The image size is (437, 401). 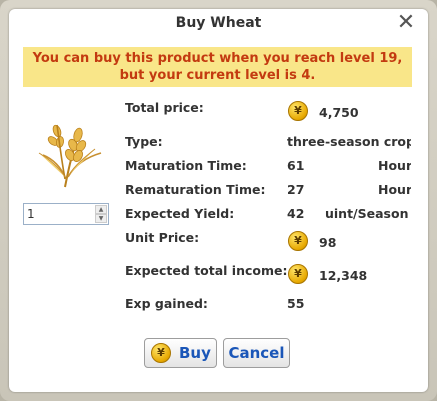 I want to click on total-price-value: 4,750, so click(x=339, y=112).